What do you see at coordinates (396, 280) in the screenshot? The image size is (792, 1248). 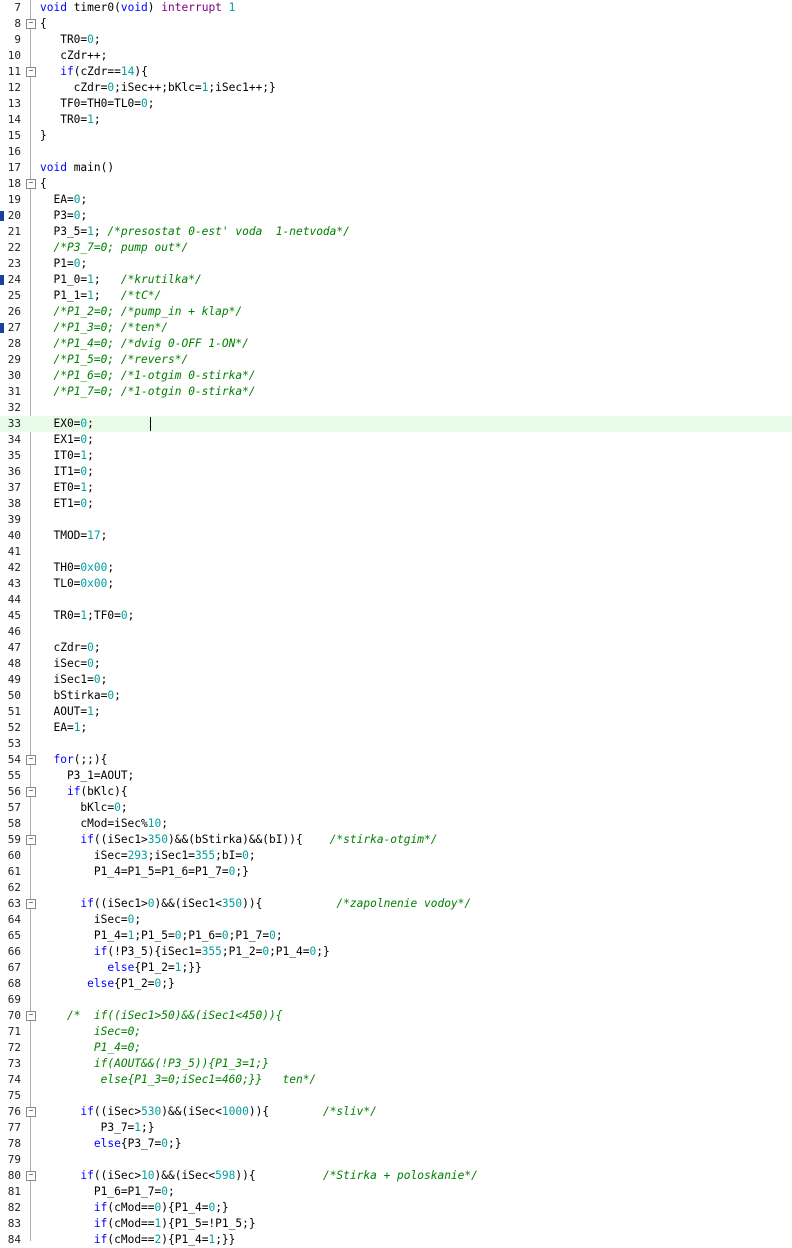 I see `code-line: 24 P1_0=1; /*krutilka*/` at bounding box center [396, 280].